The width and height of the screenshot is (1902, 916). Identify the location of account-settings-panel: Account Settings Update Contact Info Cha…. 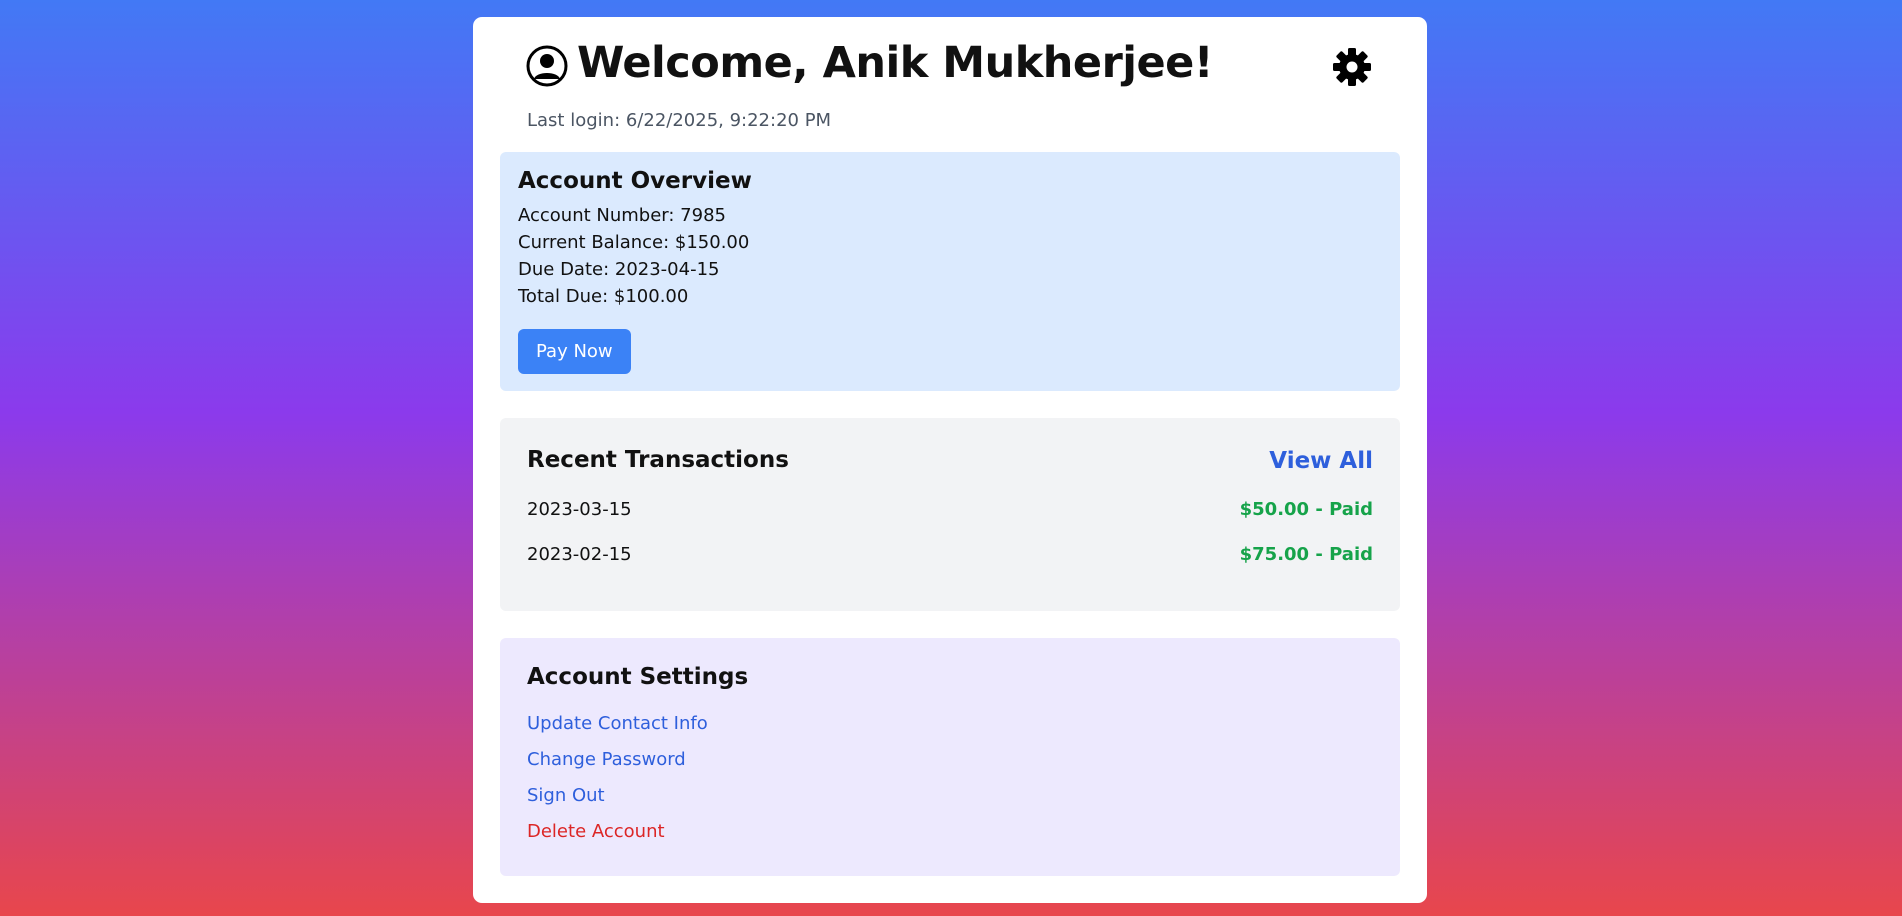
(950, 757).